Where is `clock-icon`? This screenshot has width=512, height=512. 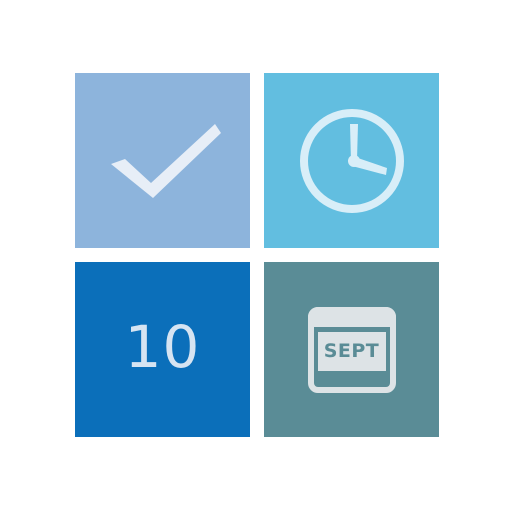 clock-icon is located at coordinates (351, 160).